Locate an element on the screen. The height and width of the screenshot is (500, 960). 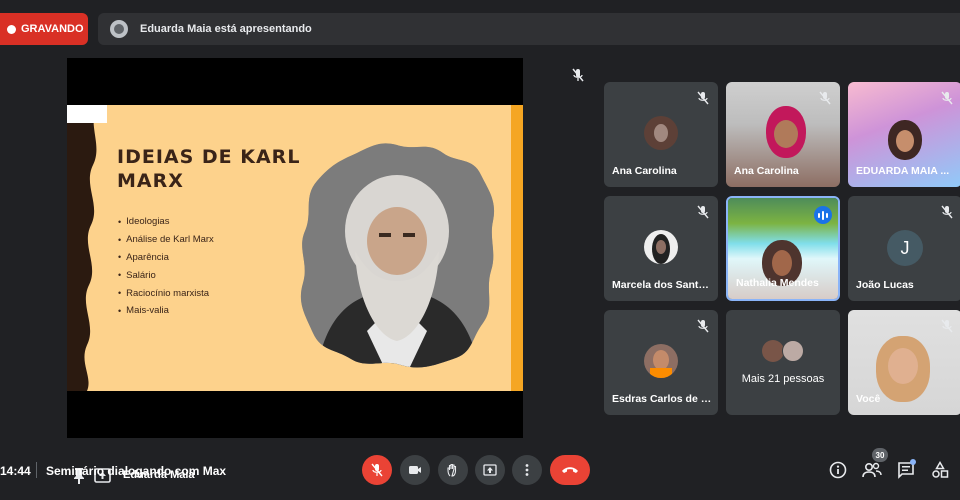
mic-toggle-button is located at coordinates (377, 470).